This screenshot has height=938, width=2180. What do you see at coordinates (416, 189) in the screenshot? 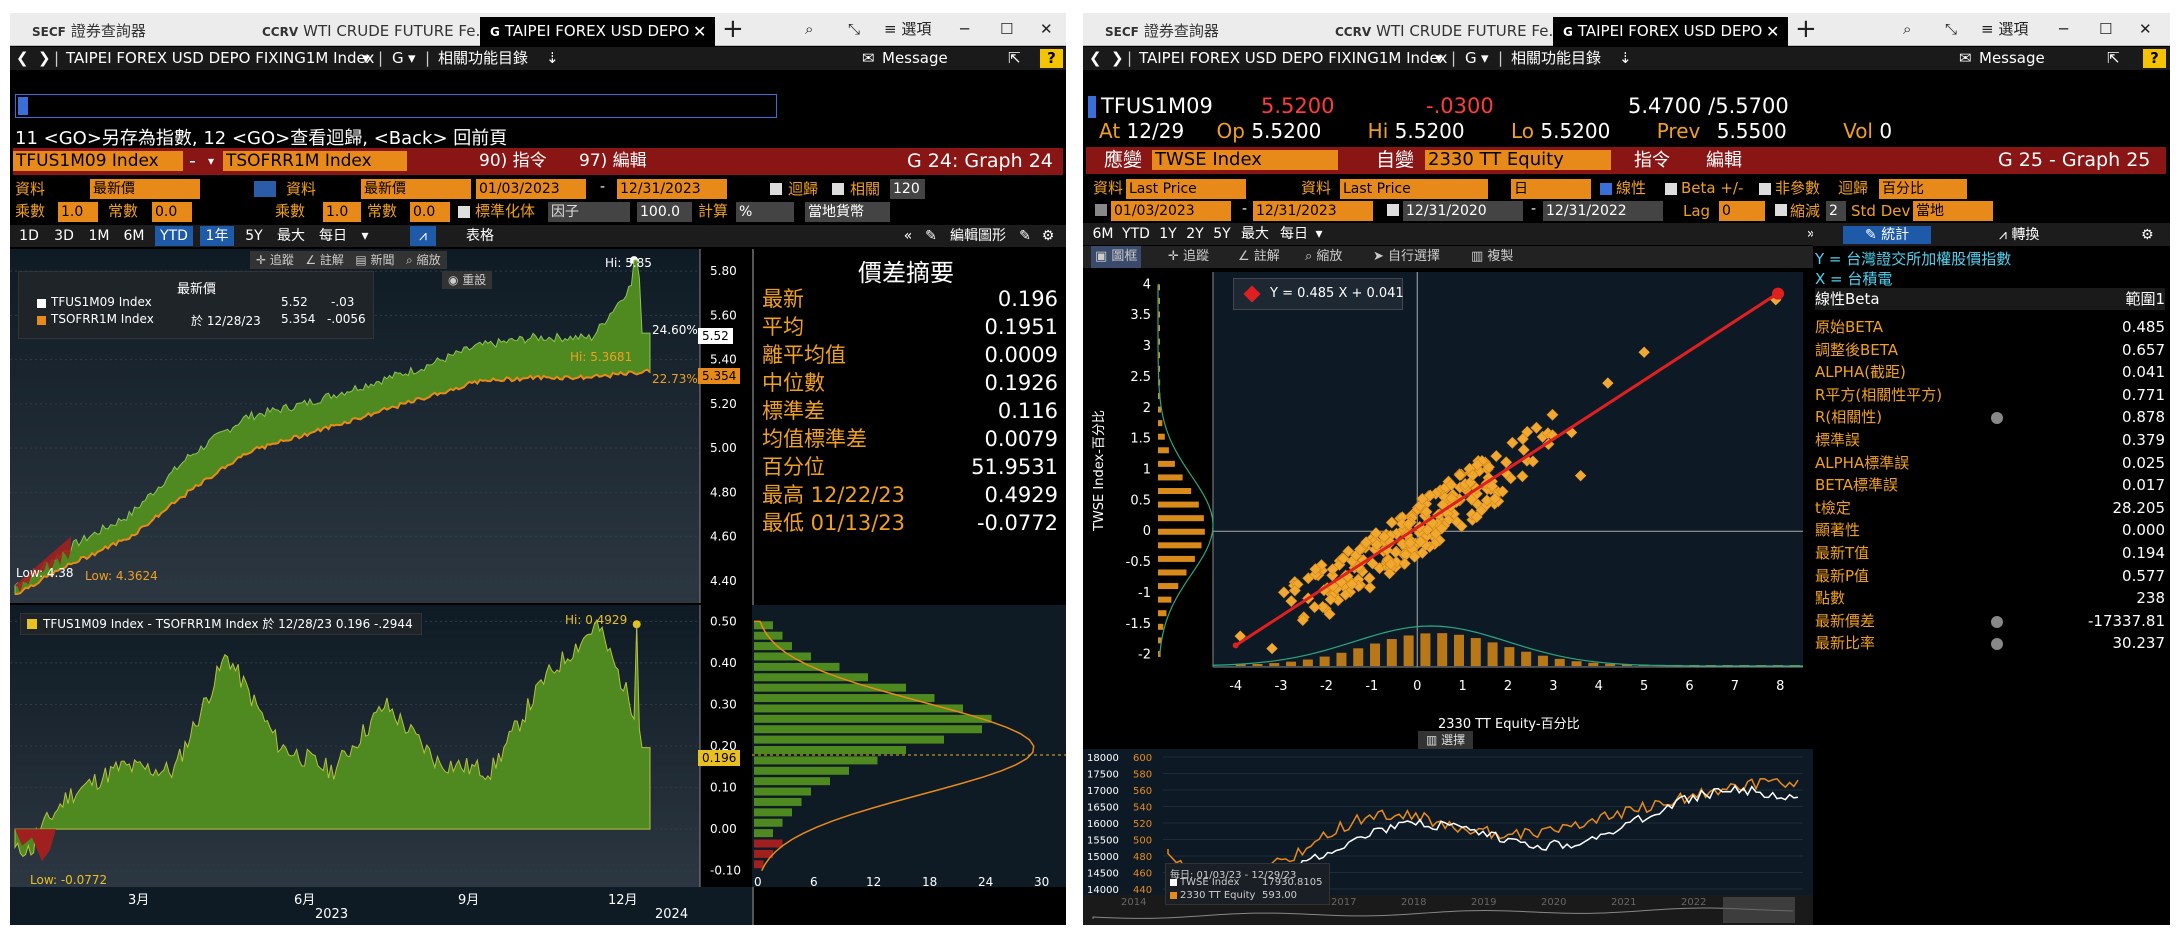
I see `data-select-2: 最新價` at bounding box center [416, 189].